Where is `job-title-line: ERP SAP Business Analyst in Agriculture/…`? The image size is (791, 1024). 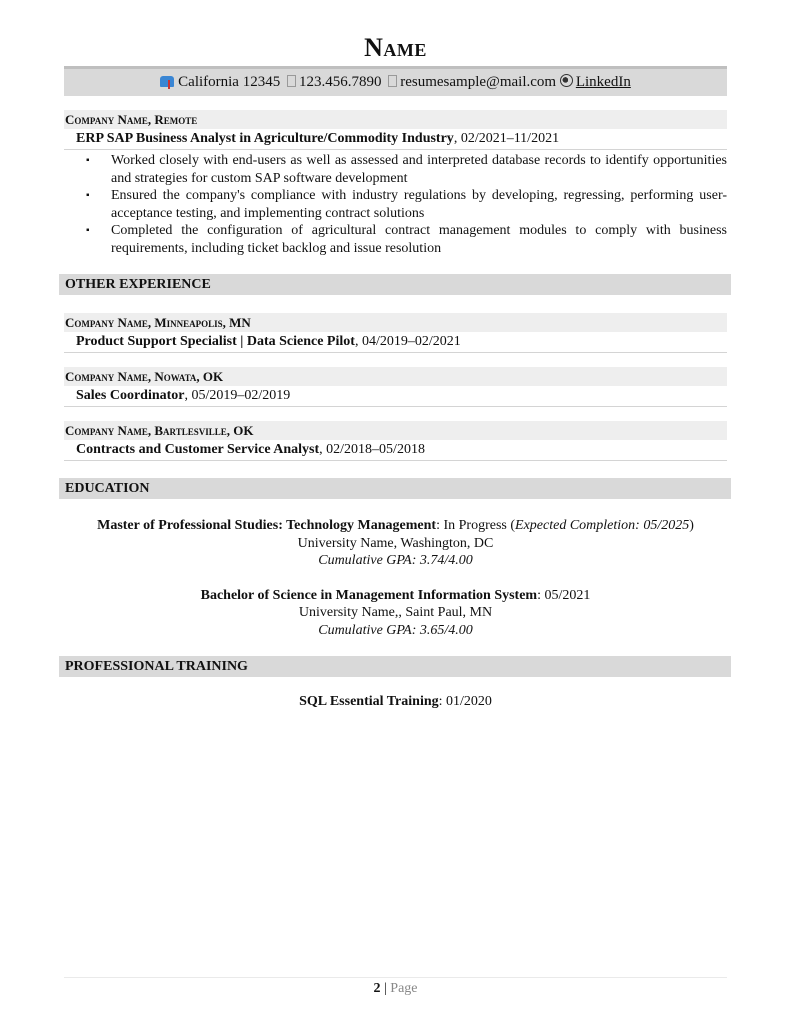
job-title-line: ERP SAP Business Analyst in Agriculture/… is located at coordinates (395, 139).